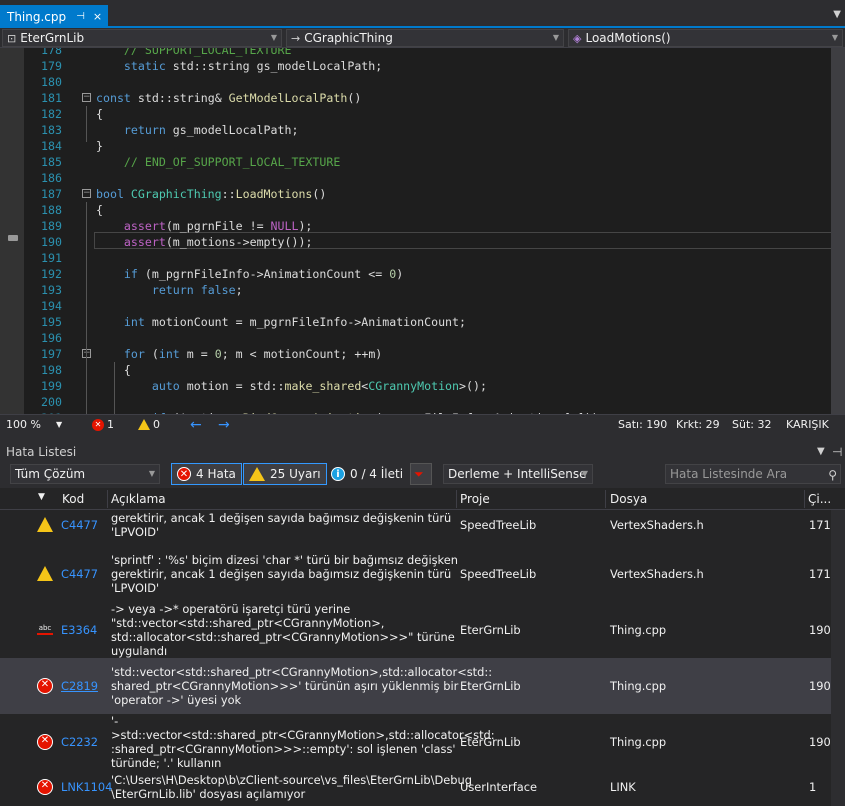  I want to click on code-line: 200, so click(422, 402).